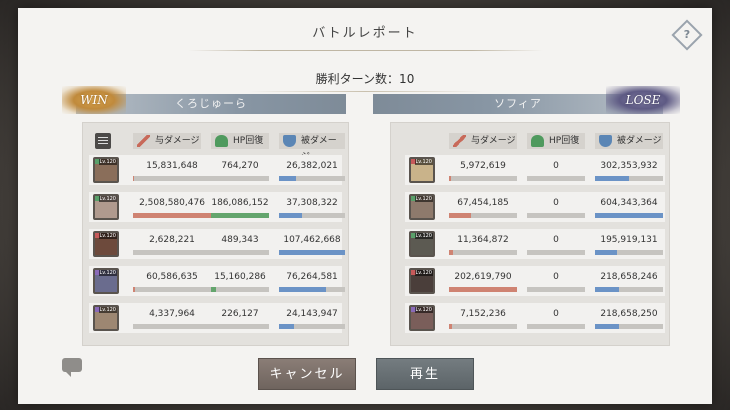 Image resolution: width=730 pixels, height=410 pixels. Describe the element at coordinates (365, 33) in the screenshot. I see `page-title: バトルレポート` at that location.